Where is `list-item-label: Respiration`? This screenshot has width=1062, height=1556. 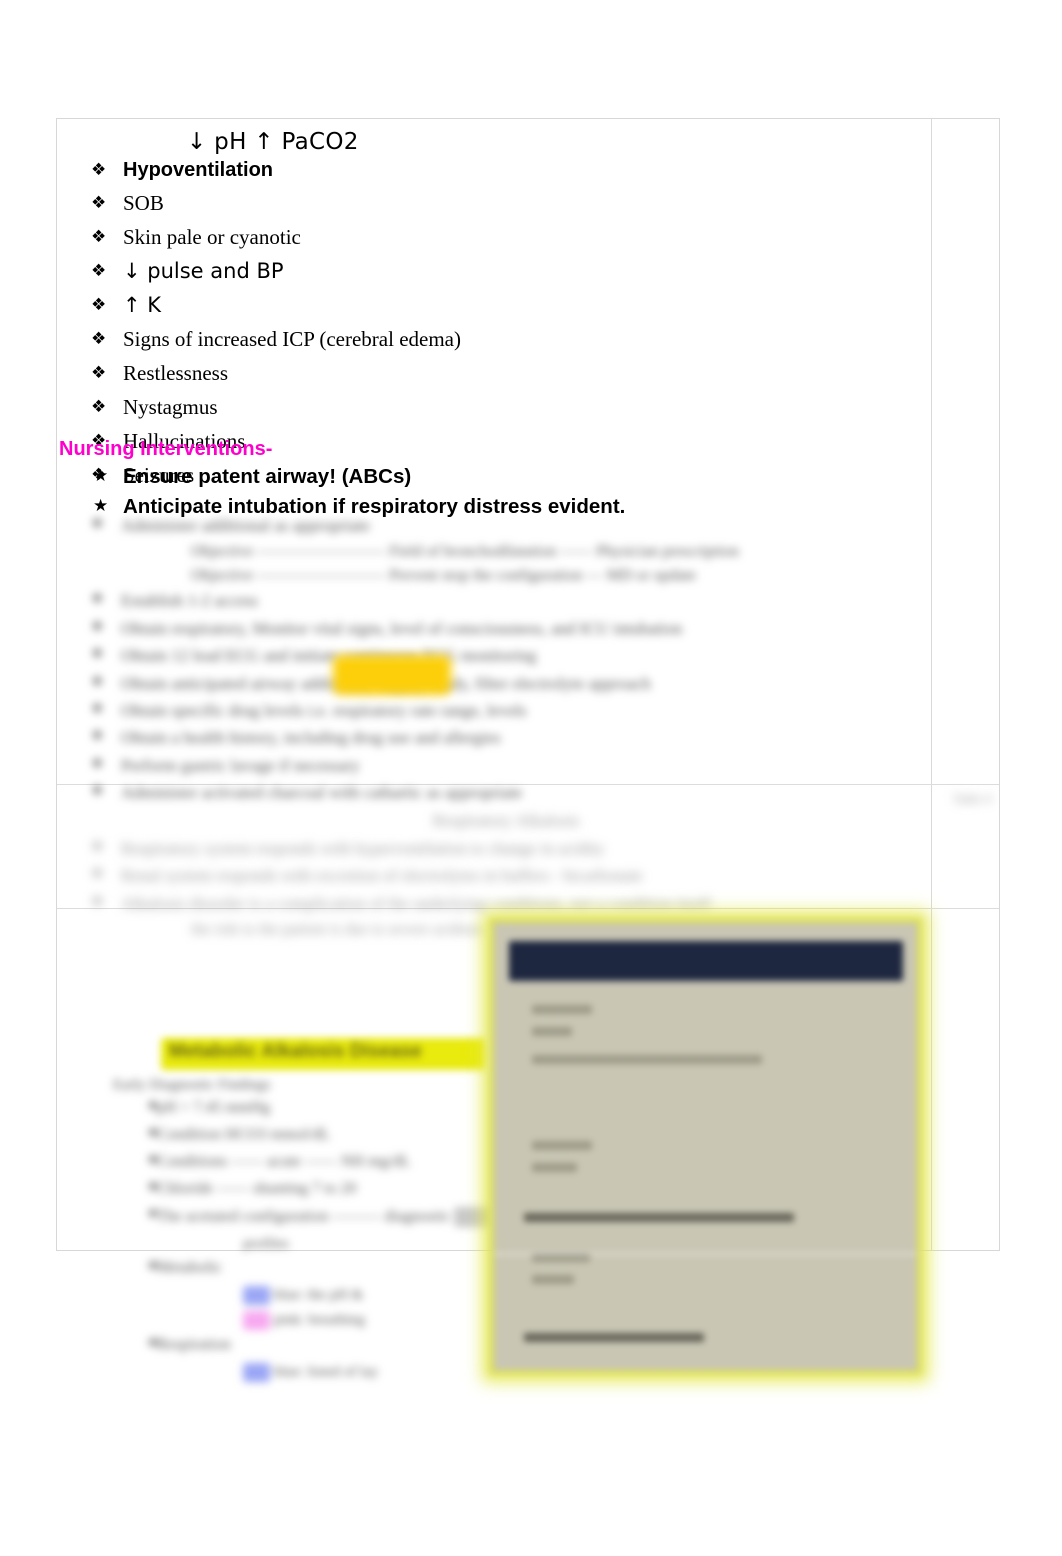
list-item-label: Respiration is located at coordinates (194, 1344).